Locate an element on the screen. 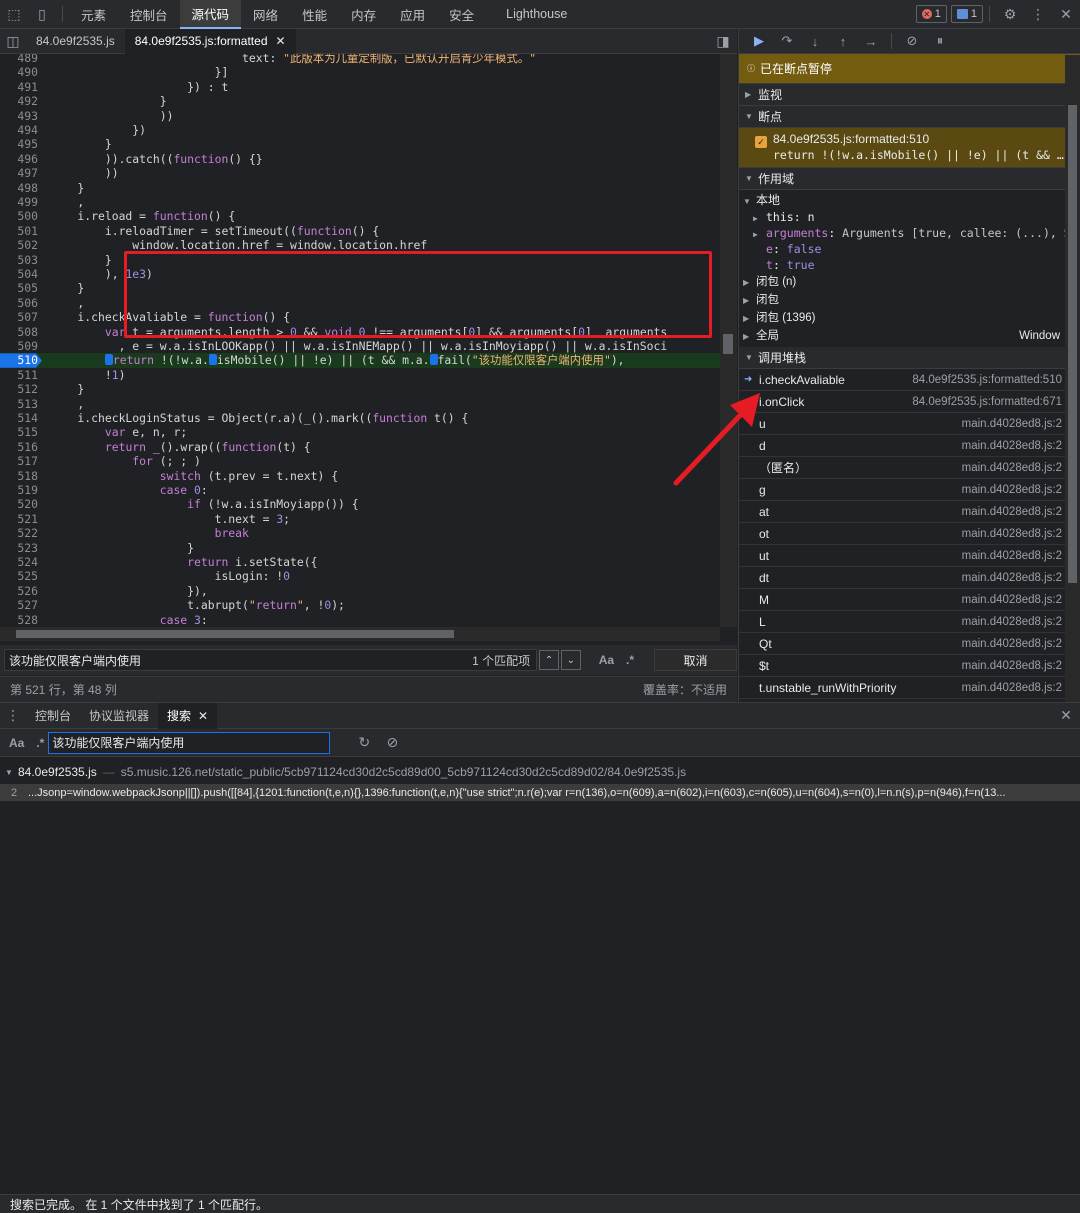  line-number: 510 is located at coordinates (19, 360).